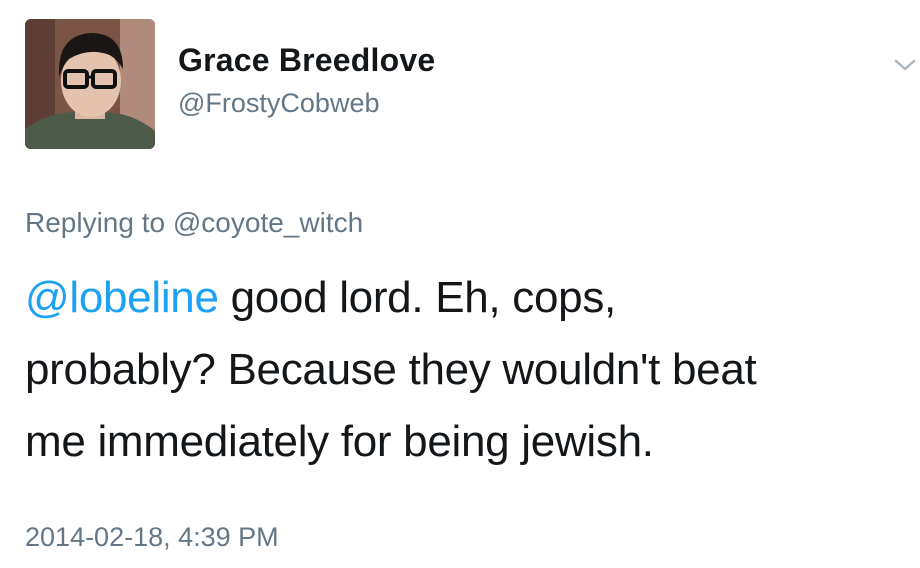 The width and height of the screenshot is (920, 568). Describe the element at coordinates (905, 65) in the screenshot. I see `chevron-down-icon` at that location.